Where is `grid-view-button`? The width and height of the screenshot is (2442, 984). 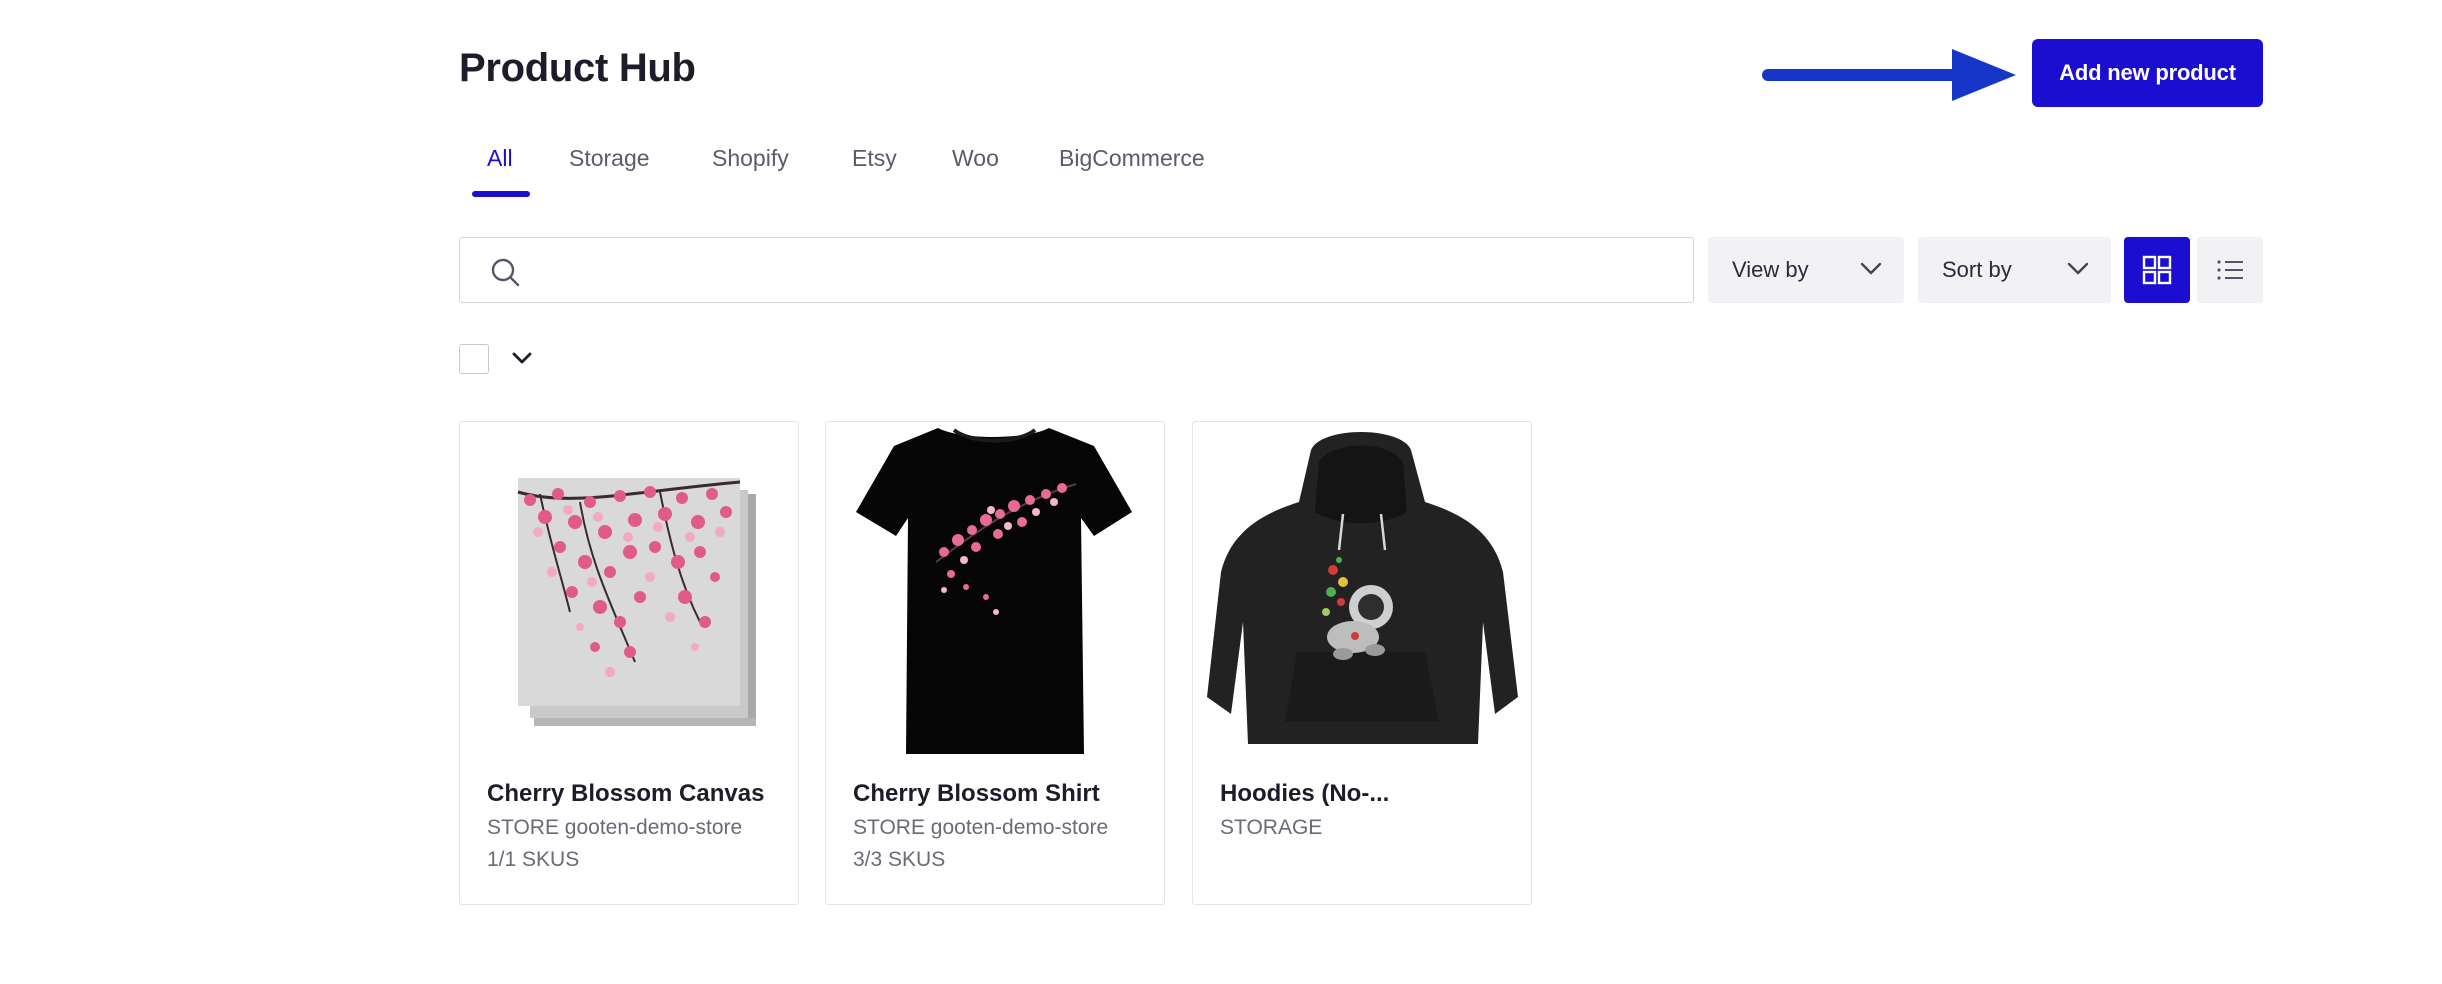
grid-view-button is located at coordinates (2157, 270).